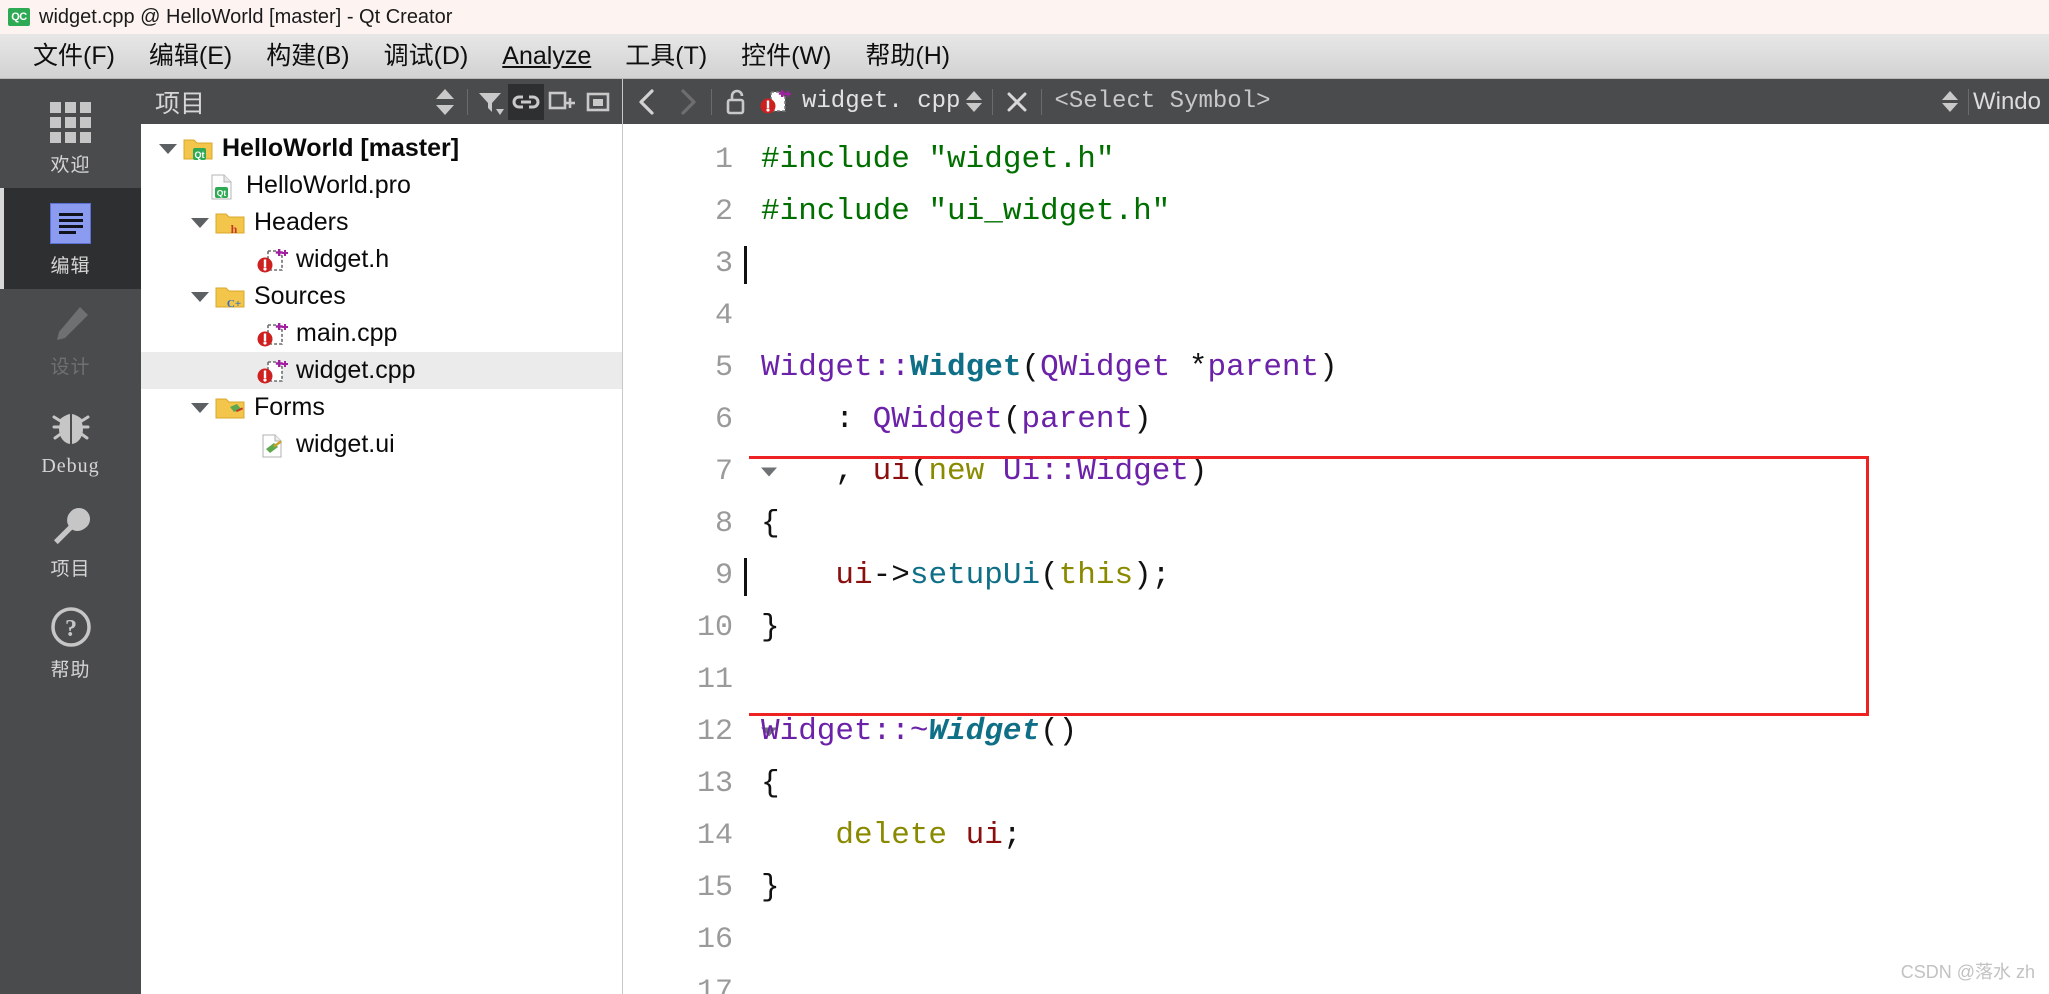 The image size is (2049, 994). Describe the element at coordinates (666, 56) in the screenshot. I see `menu-tools: 工具(T)` at that location.